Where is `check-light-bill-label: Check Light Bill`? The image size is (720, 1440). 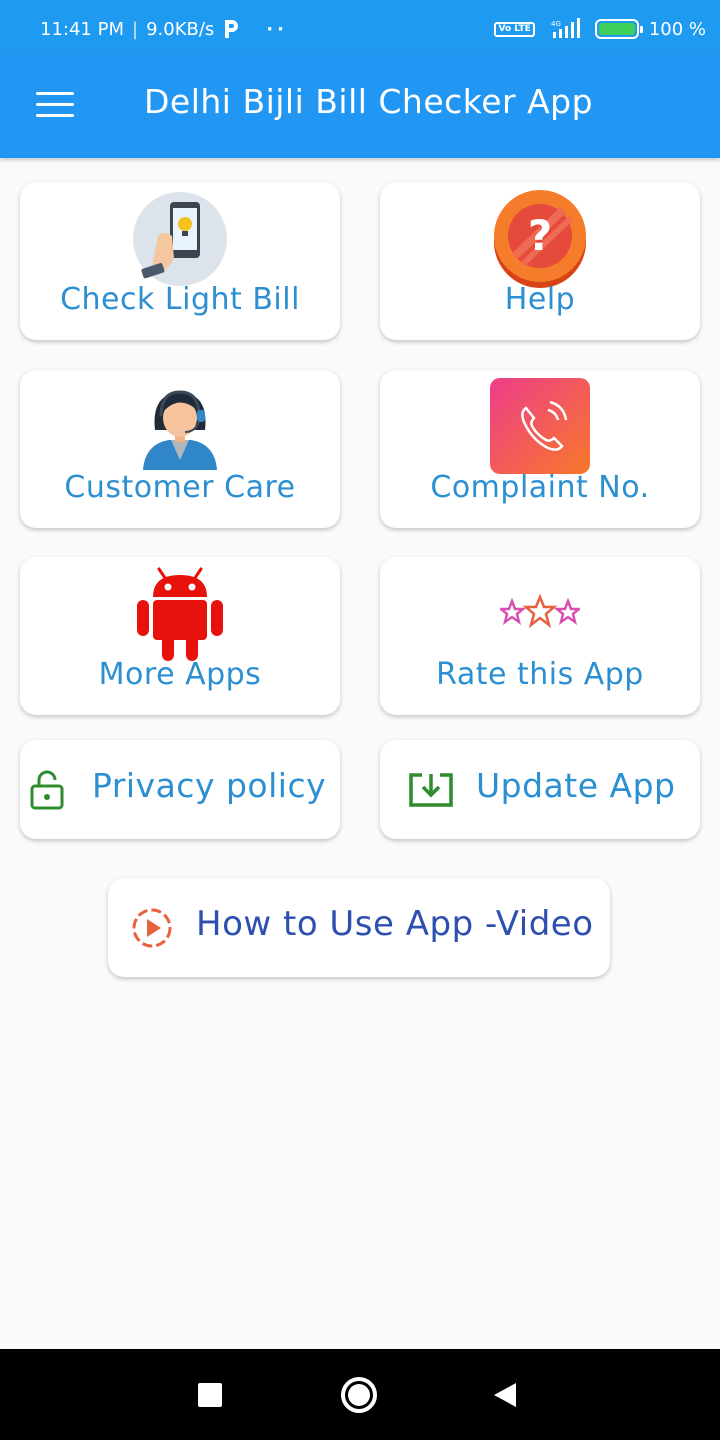 check-light-bill-label: Check Light Bill is located at coordinates (180, 299).